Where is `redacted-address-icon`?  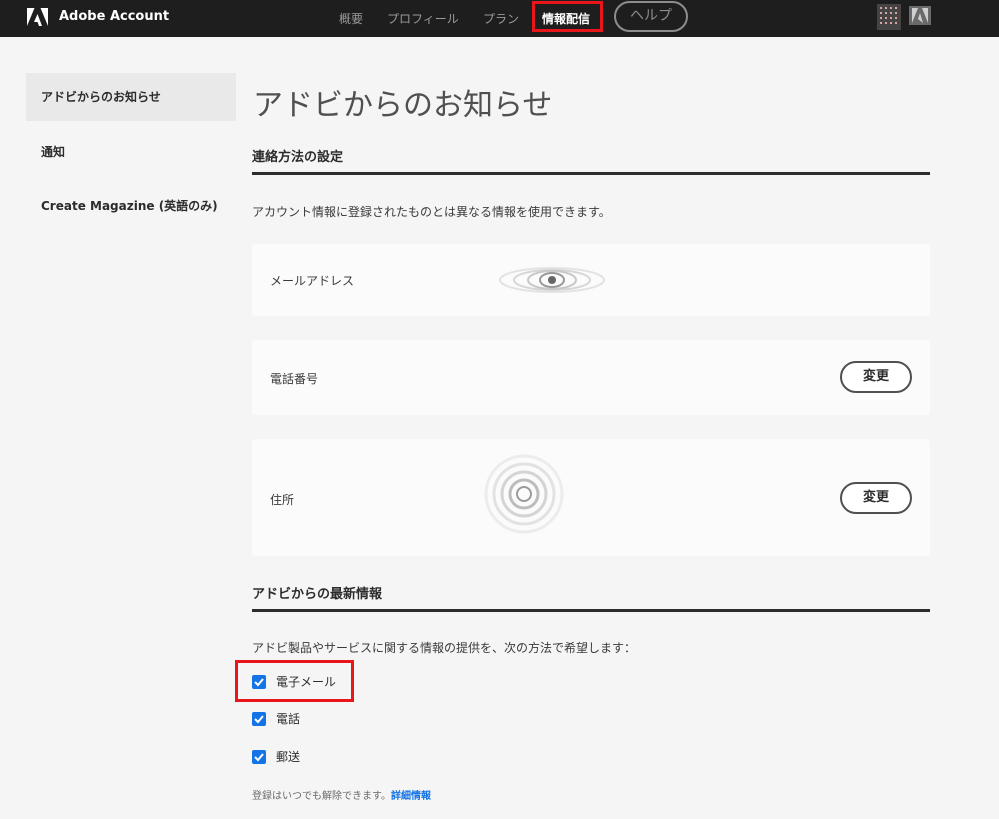 redacted-address-icon is located at coordinates (524, 494).